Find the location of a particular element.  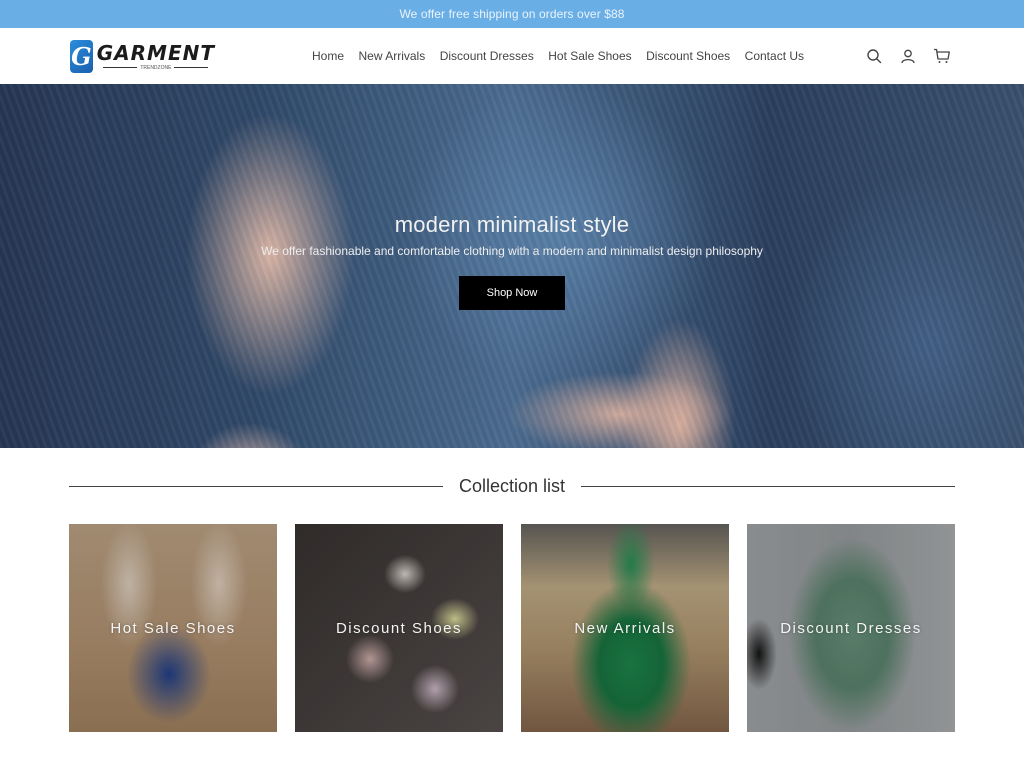

search-icon is located at coordinates (874, 56).